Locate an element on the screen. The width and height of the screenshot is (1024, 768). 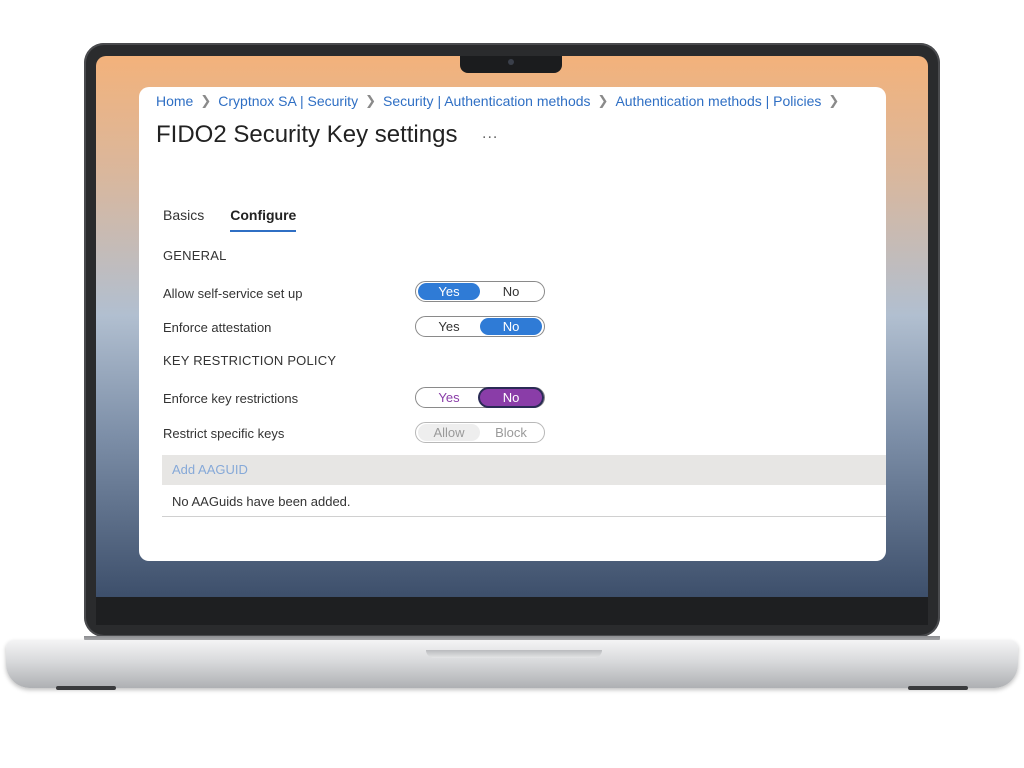
enforce-restrictions-yes-option: Yes is located at coordinates (449, 397).